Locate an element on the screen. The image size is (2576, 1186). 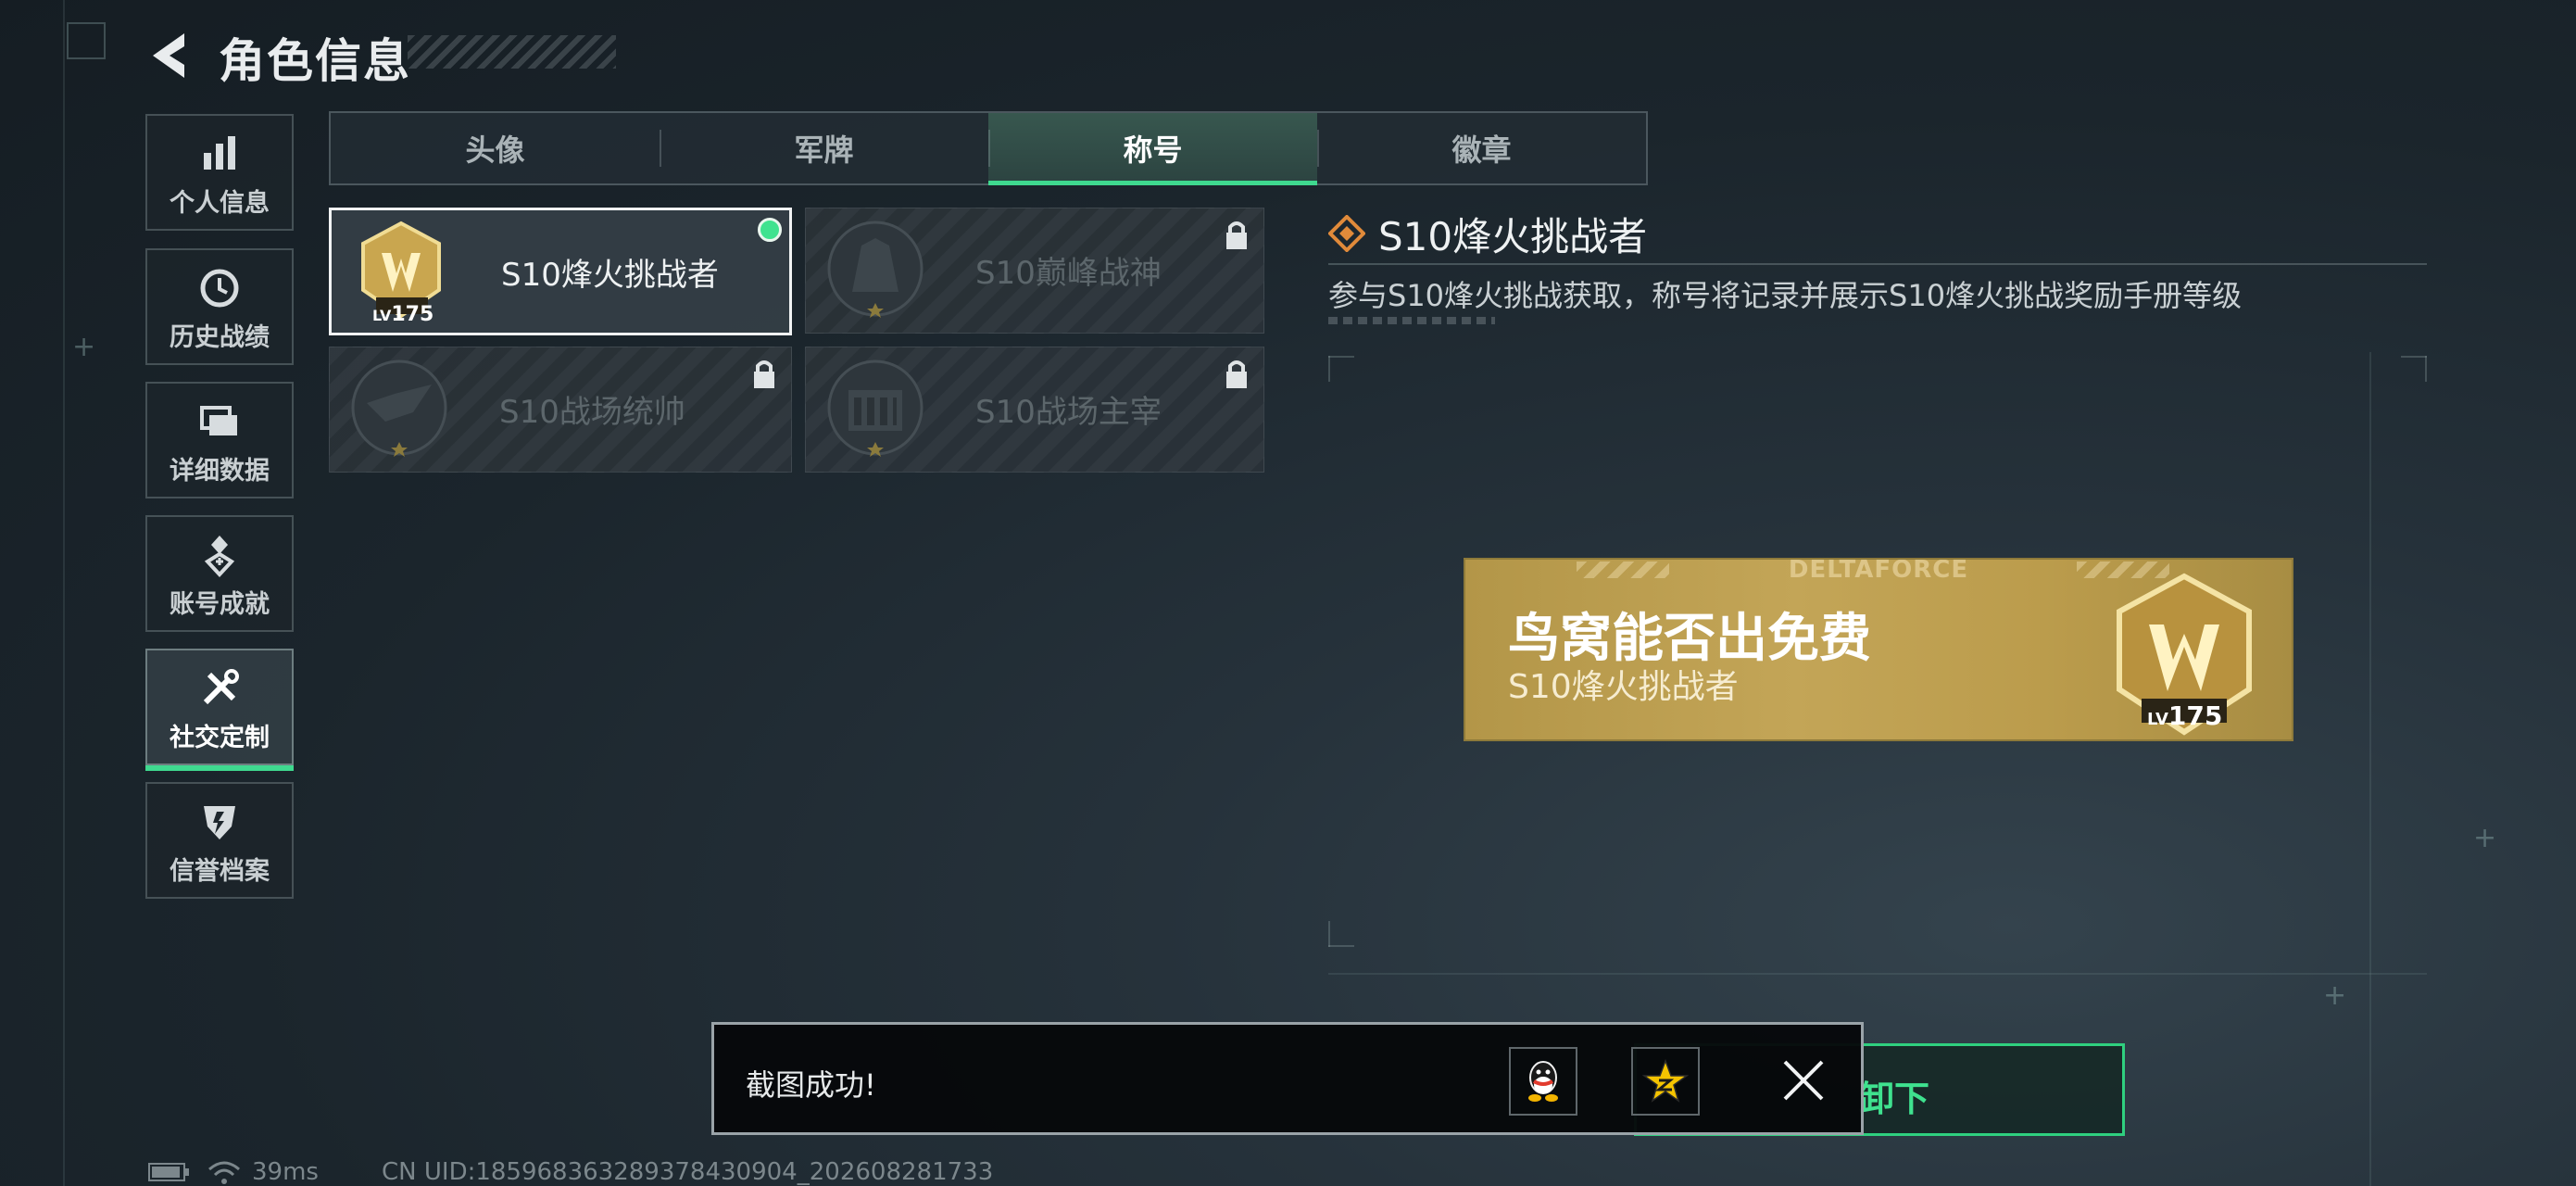
divider is located at coordinates (1877, 264).